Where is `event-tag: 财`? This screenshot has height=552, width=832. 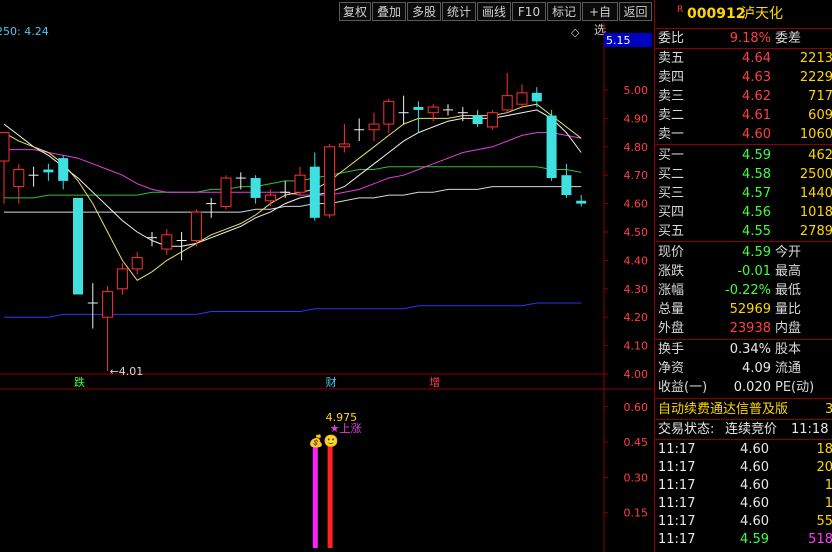 event-tag: 财 is located at coordinates (331, 382).